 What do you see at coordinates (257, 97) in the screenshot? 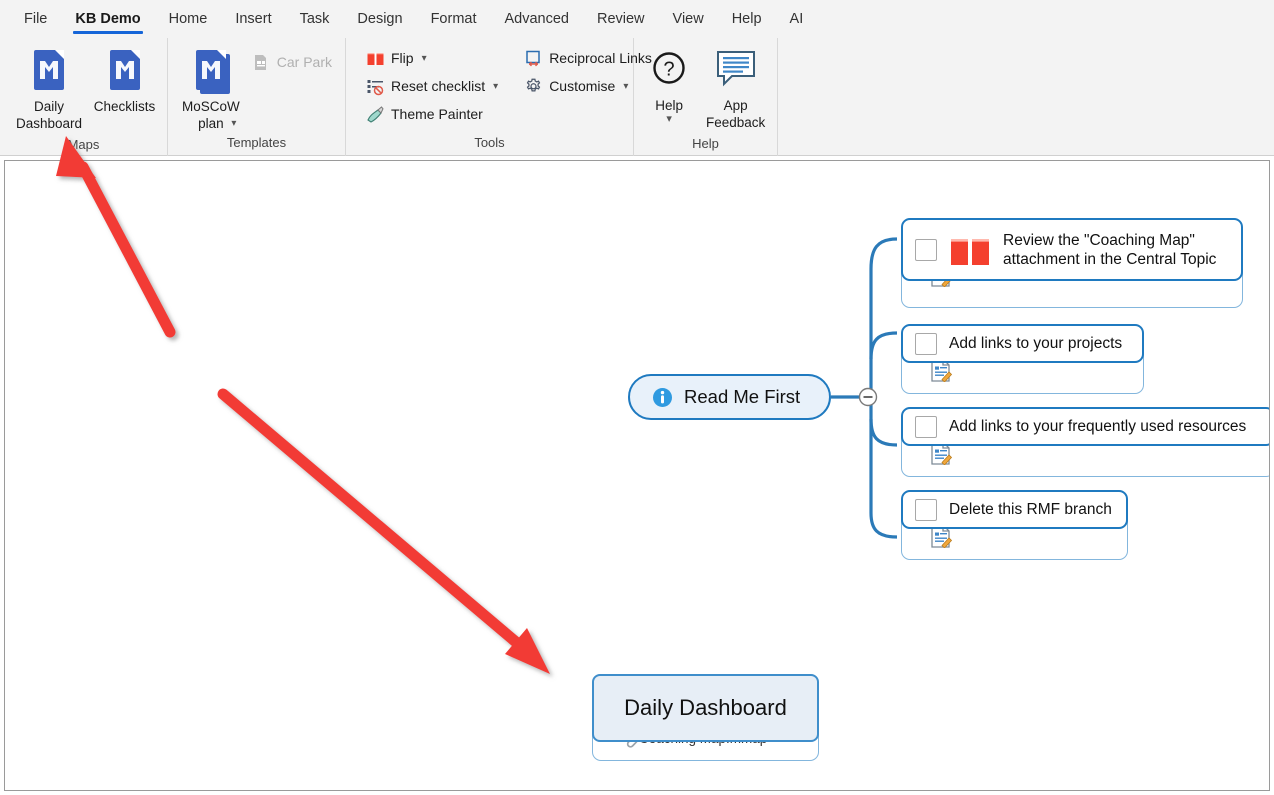
I see `ribbon-group-templates: MoSCoW plan ▾ Car Park Templates` at bounding box center [257, 97].